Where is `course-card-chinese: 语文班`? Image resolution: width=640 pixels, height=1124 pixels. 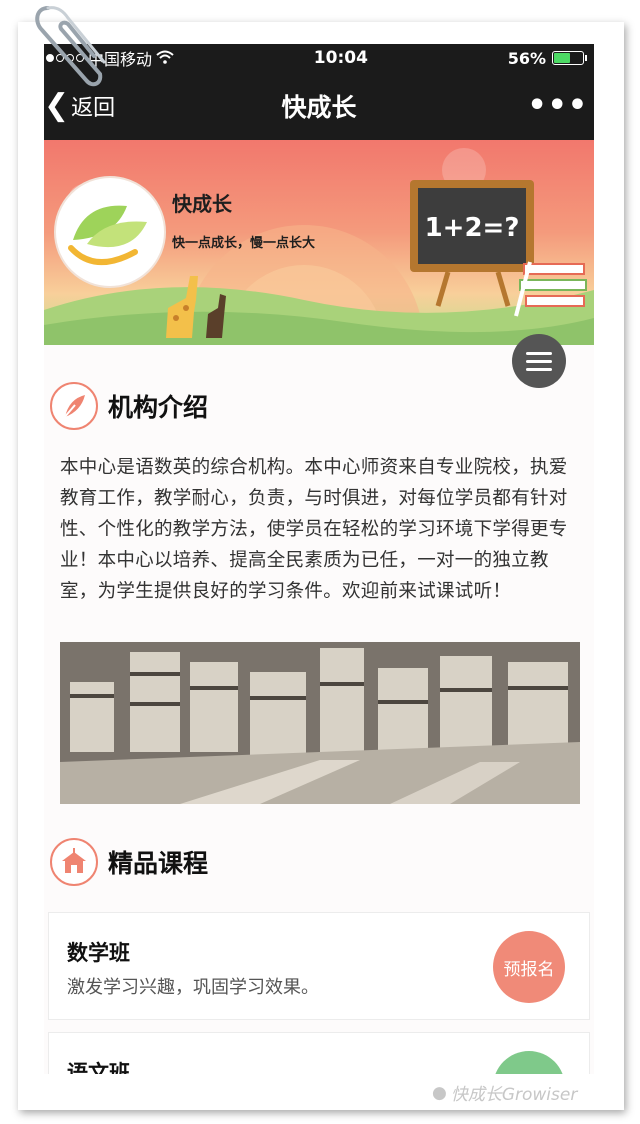 course-card-chinese: 语文班 is located at coordinates (319, 1053).